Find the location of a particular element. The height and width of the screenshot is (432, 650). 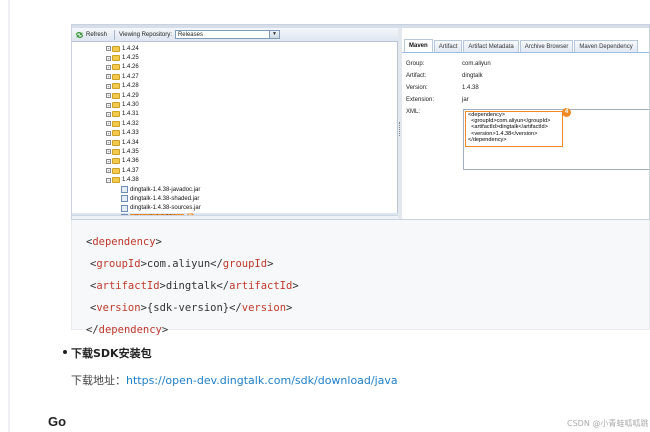

code-value: com.aliyun is located at coordinates (178, 264).